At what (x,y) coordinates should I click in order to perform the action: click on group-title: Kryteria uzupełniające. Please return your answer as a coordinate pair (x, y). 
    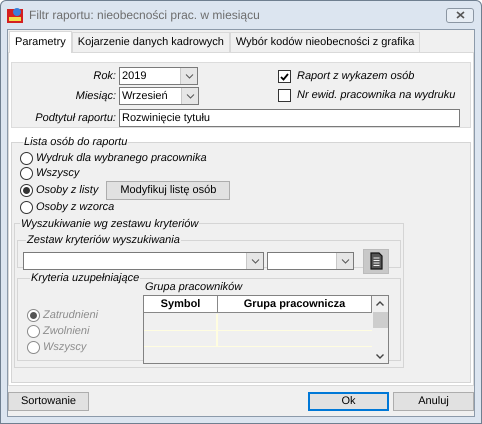
    Looking at the image, I should click on (85, 278).